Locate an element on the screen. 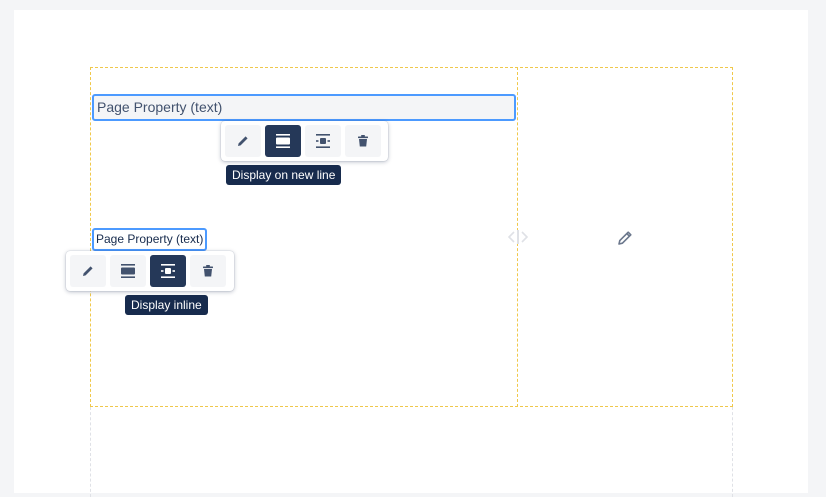 The image size is (826, 497). page-property-macro-block: Page Property (text) is located at coordinates (304, 107).